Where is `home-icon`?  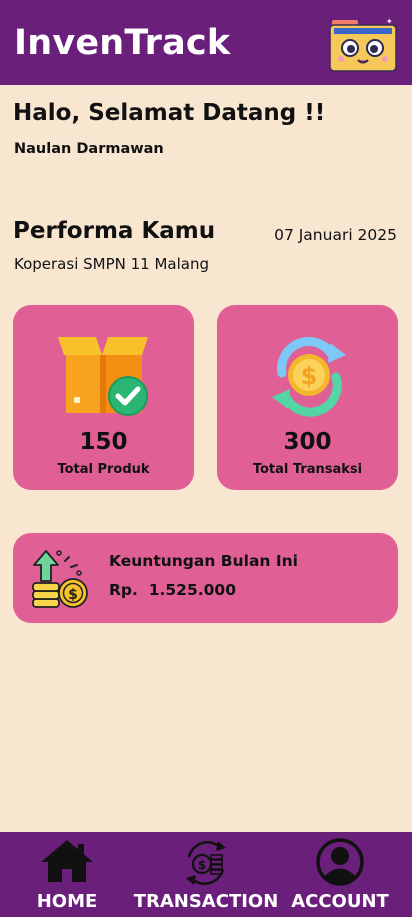
home-icon is located at coordinates (67, 861).